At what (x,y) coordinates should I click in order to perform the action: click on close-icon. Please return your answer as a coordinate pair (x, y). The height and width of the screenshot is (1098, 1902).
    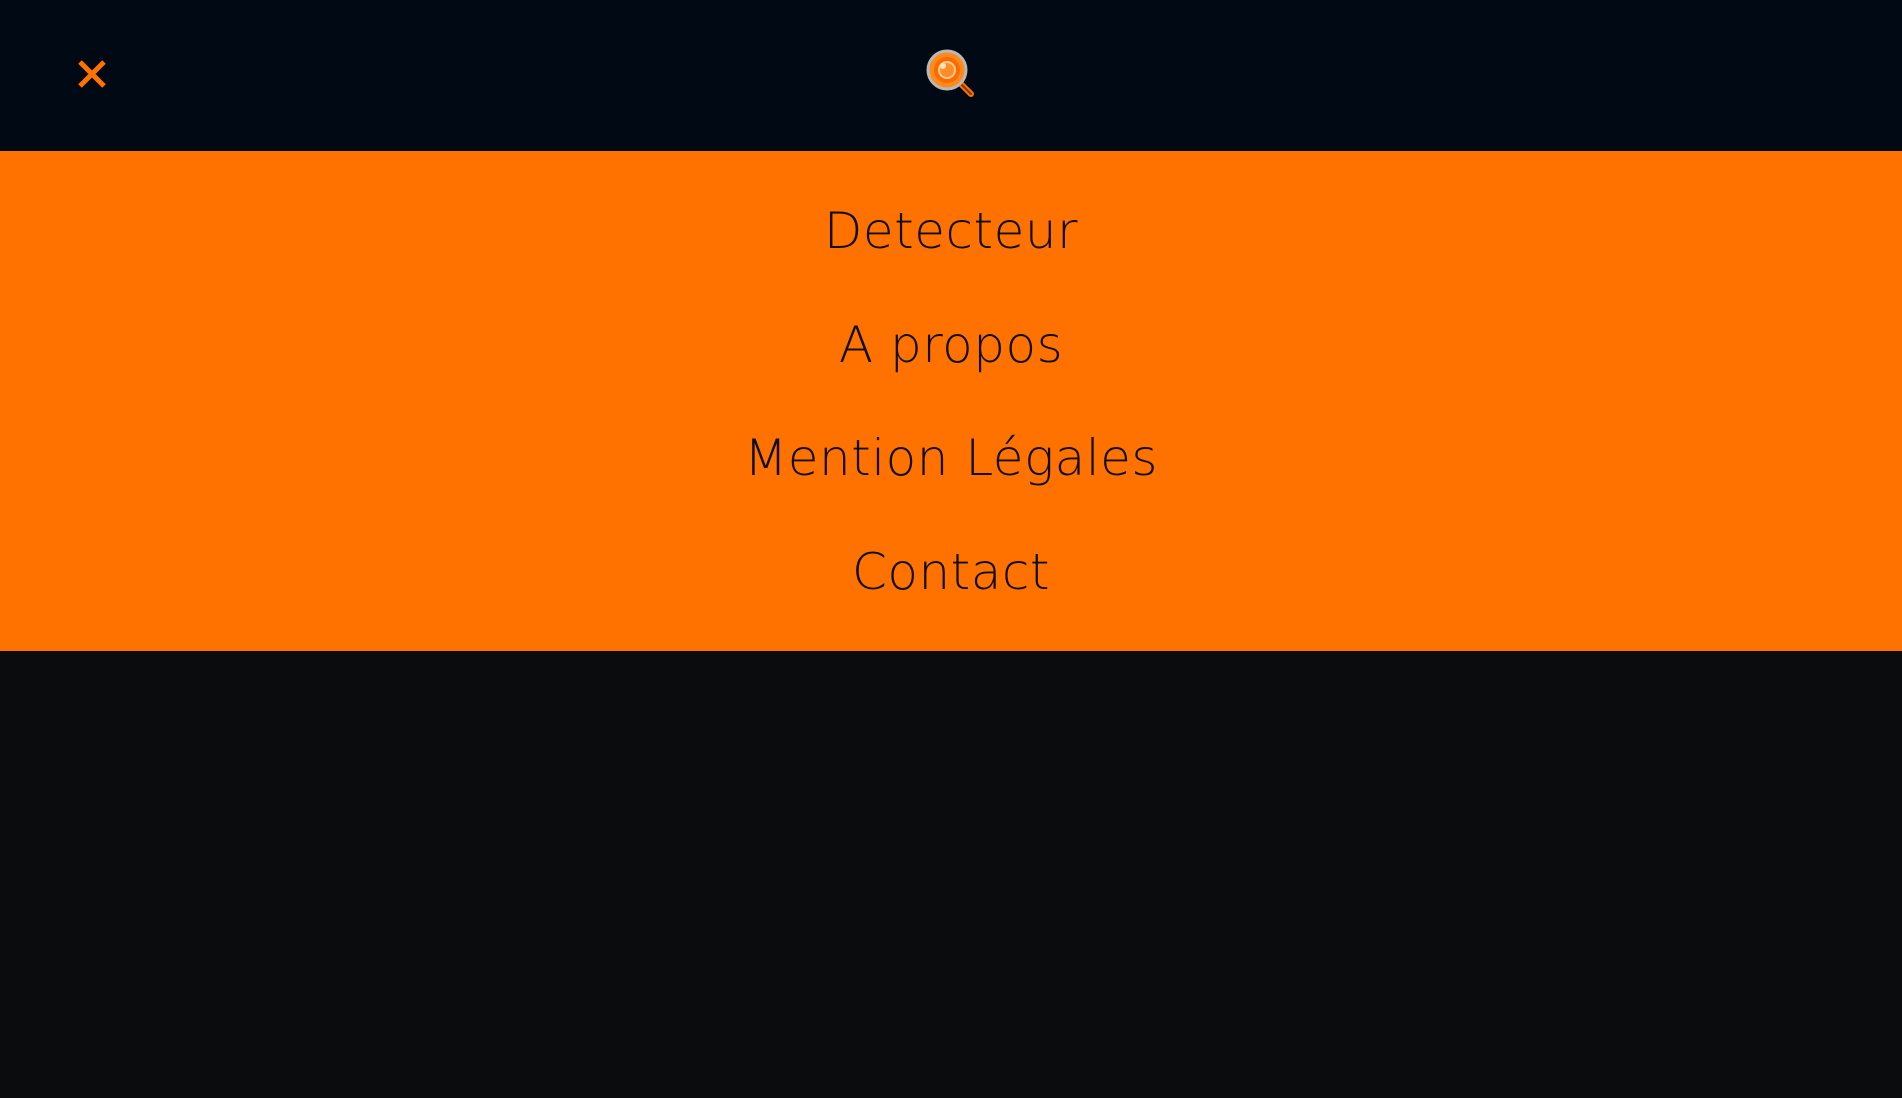
    Looking at the image, I should click on (92, 74).